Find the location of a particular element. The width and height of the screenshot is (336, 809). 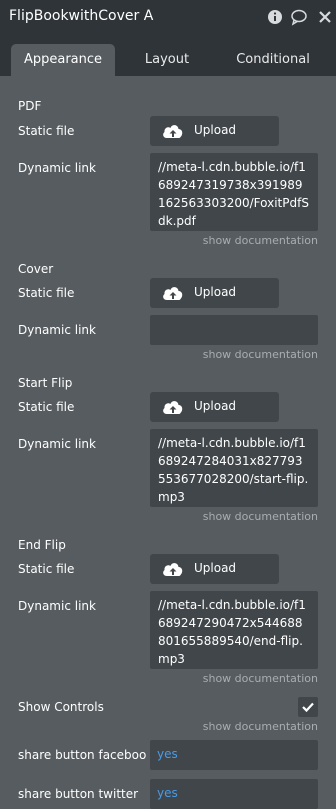

share-facebook-field: yes is located at coordinates (234, 755).